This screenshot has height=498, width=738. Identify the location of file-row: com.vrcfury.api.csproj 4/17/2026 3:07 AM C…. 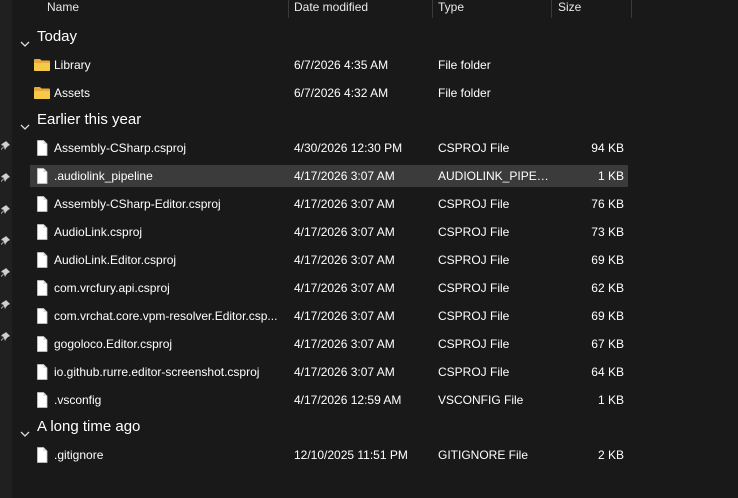
(329, 288).